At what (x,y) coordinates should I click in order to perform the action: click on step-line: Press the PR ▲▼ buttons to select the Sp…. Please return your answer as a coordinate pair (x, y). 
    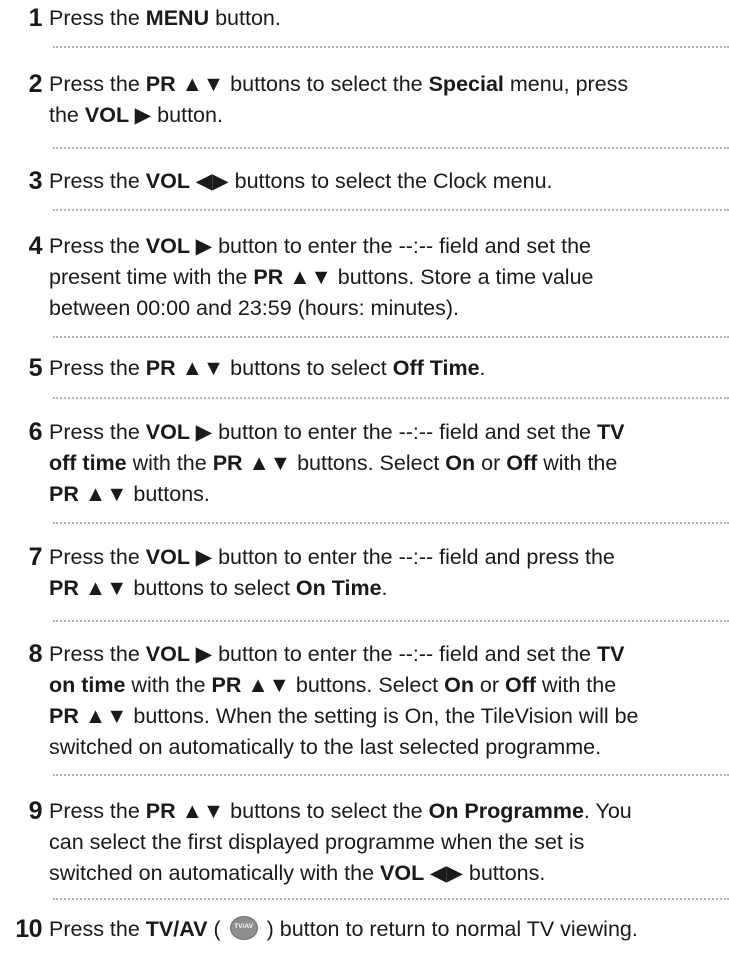
    Looking at the image, I should click on (384, 84).